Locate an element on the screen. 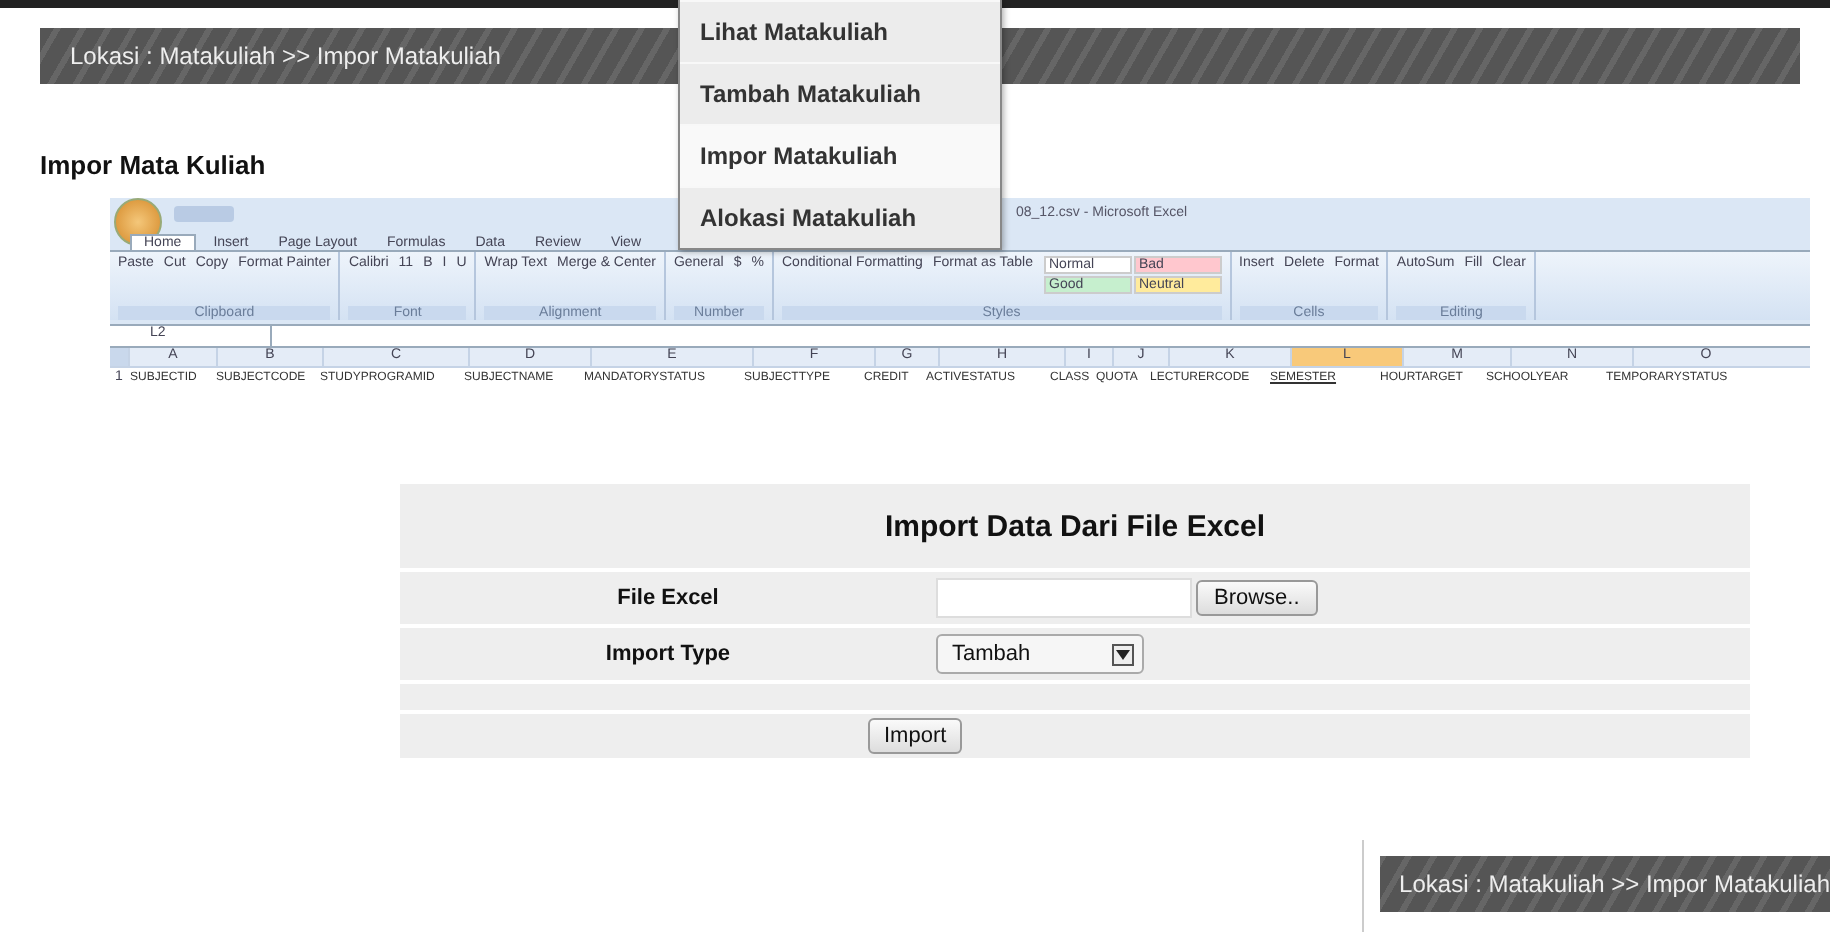 Image resolution: width=1830 pixels, height=932 pixels. select-all-corner is located at coordinates (119, 357).